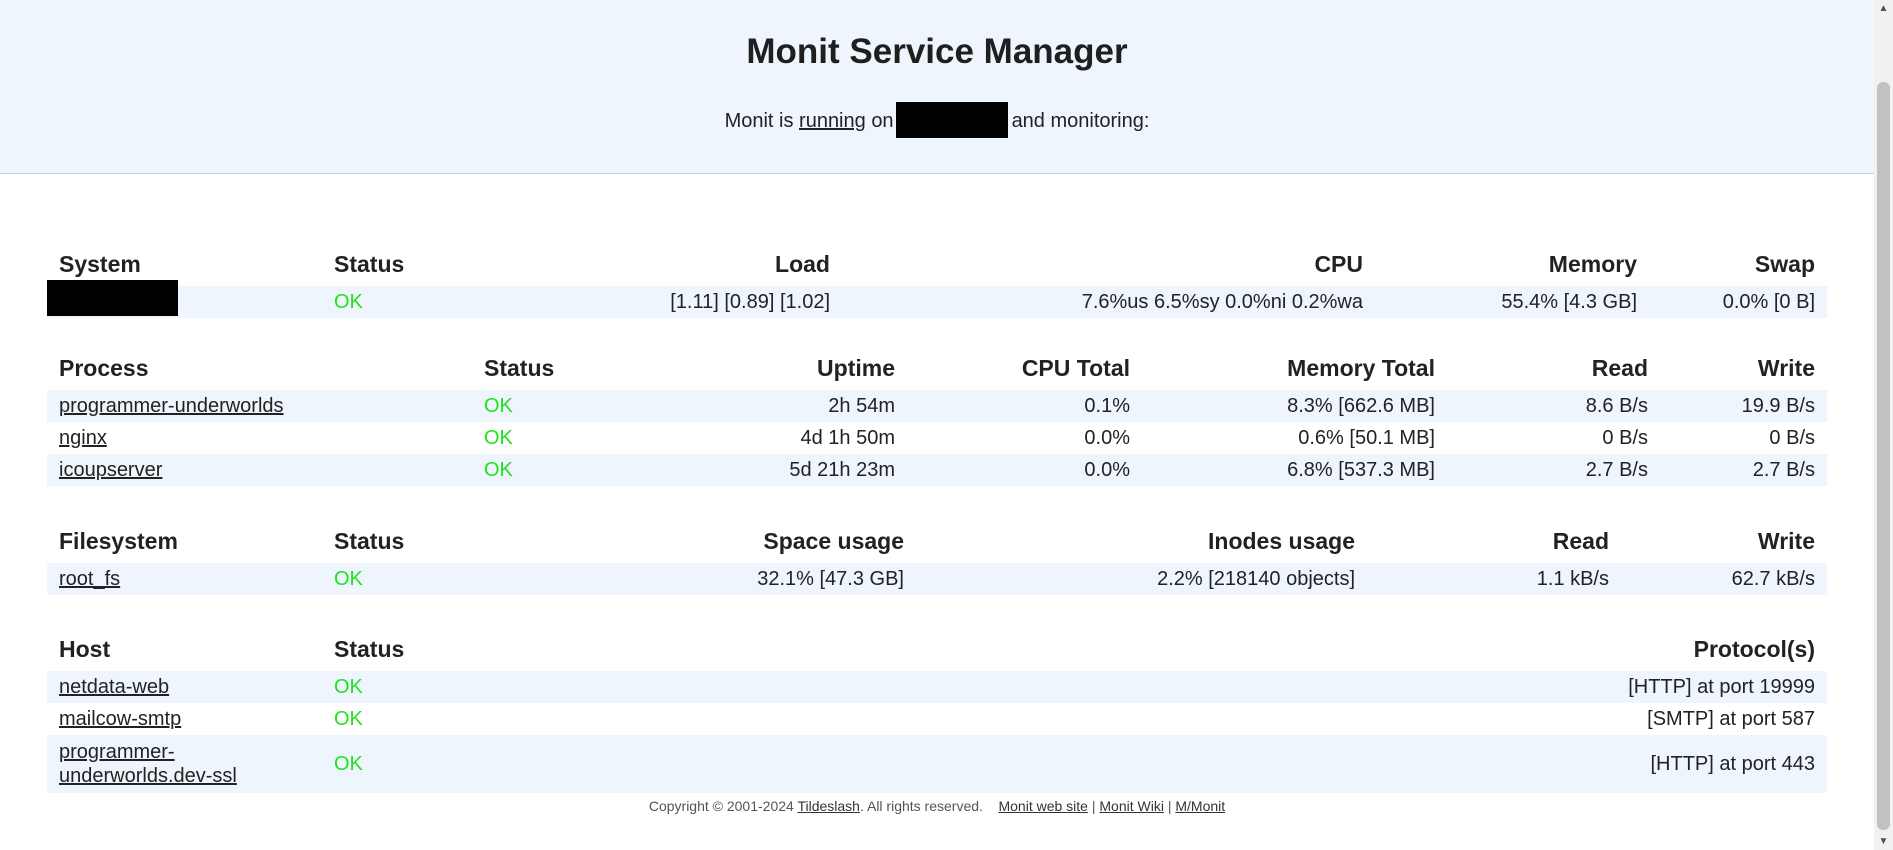  I want to click on filesystem-link: root_fs, so click(89, 579).